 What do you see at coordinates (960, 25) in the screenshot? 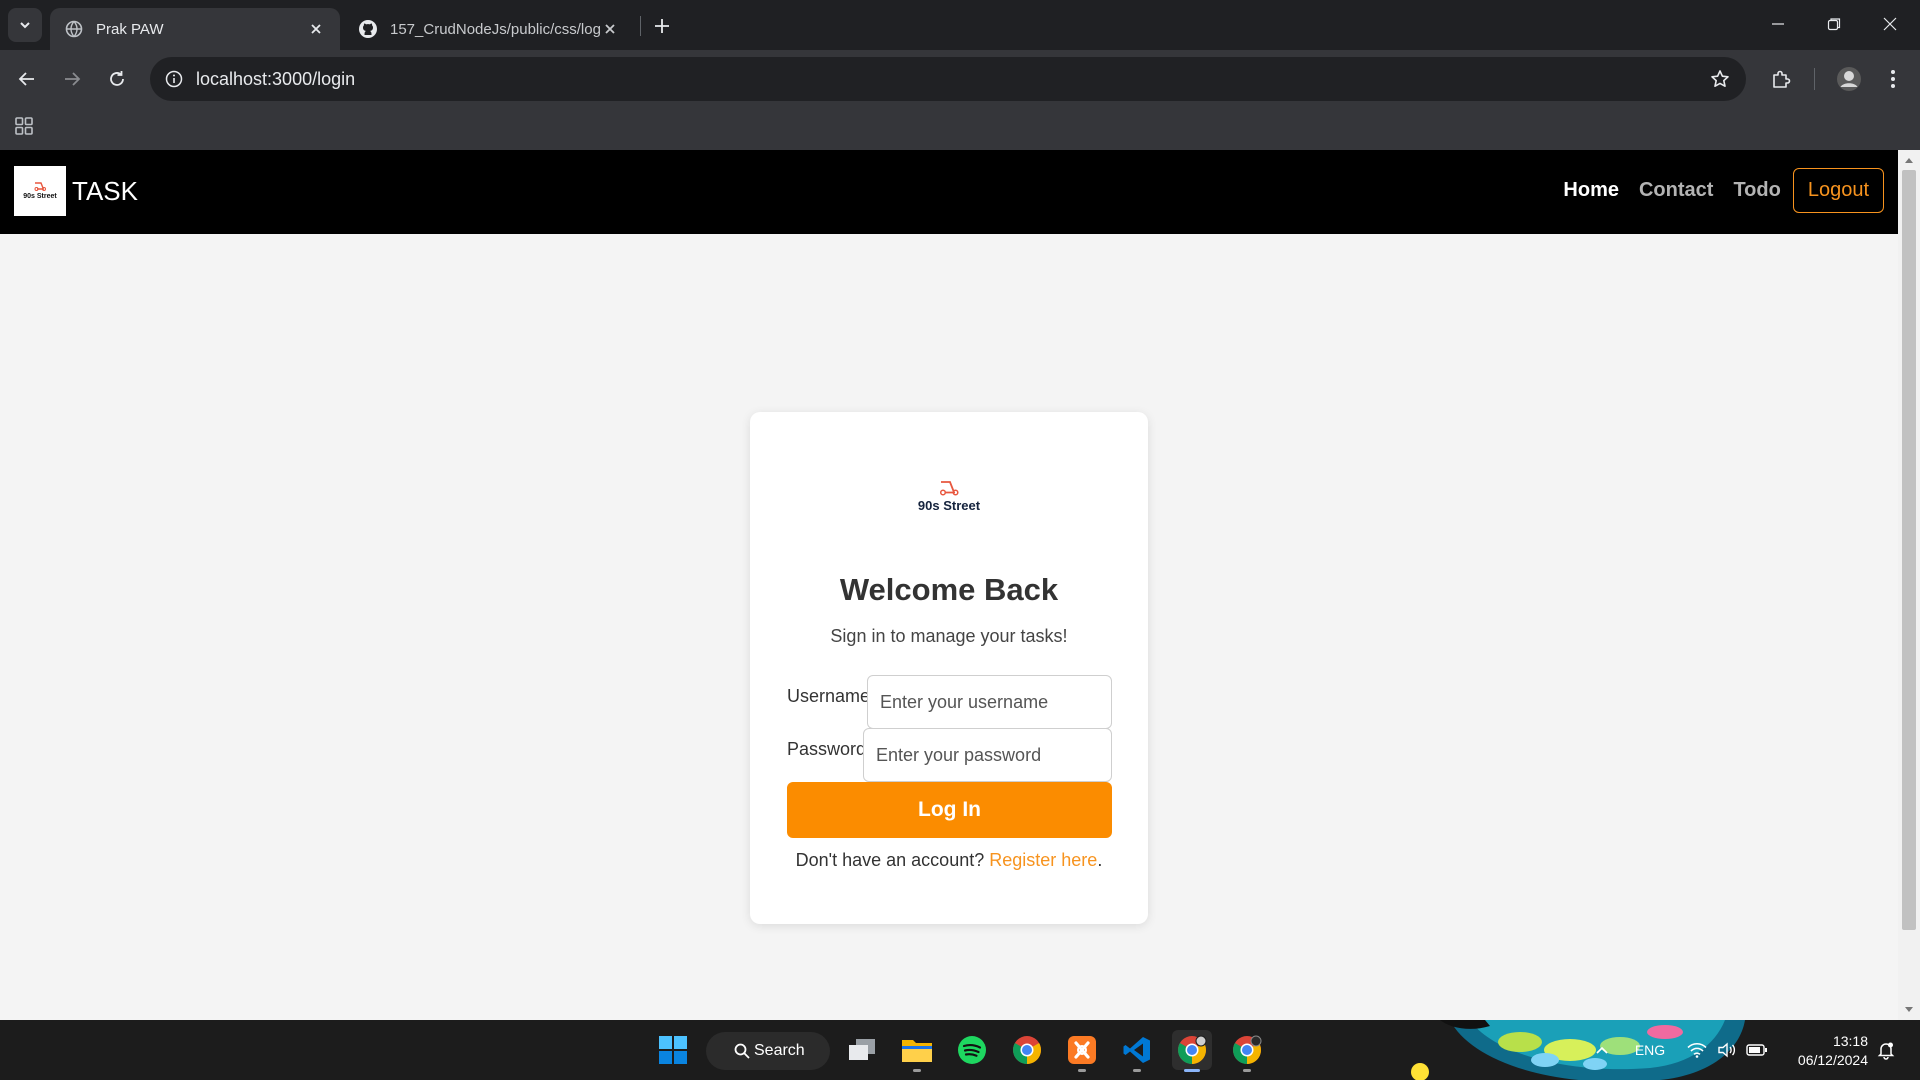
I see `browser-tab-strip: Prak PAW 157_CrudNodeJs/public/css/log` at bounding box center [960, 25].